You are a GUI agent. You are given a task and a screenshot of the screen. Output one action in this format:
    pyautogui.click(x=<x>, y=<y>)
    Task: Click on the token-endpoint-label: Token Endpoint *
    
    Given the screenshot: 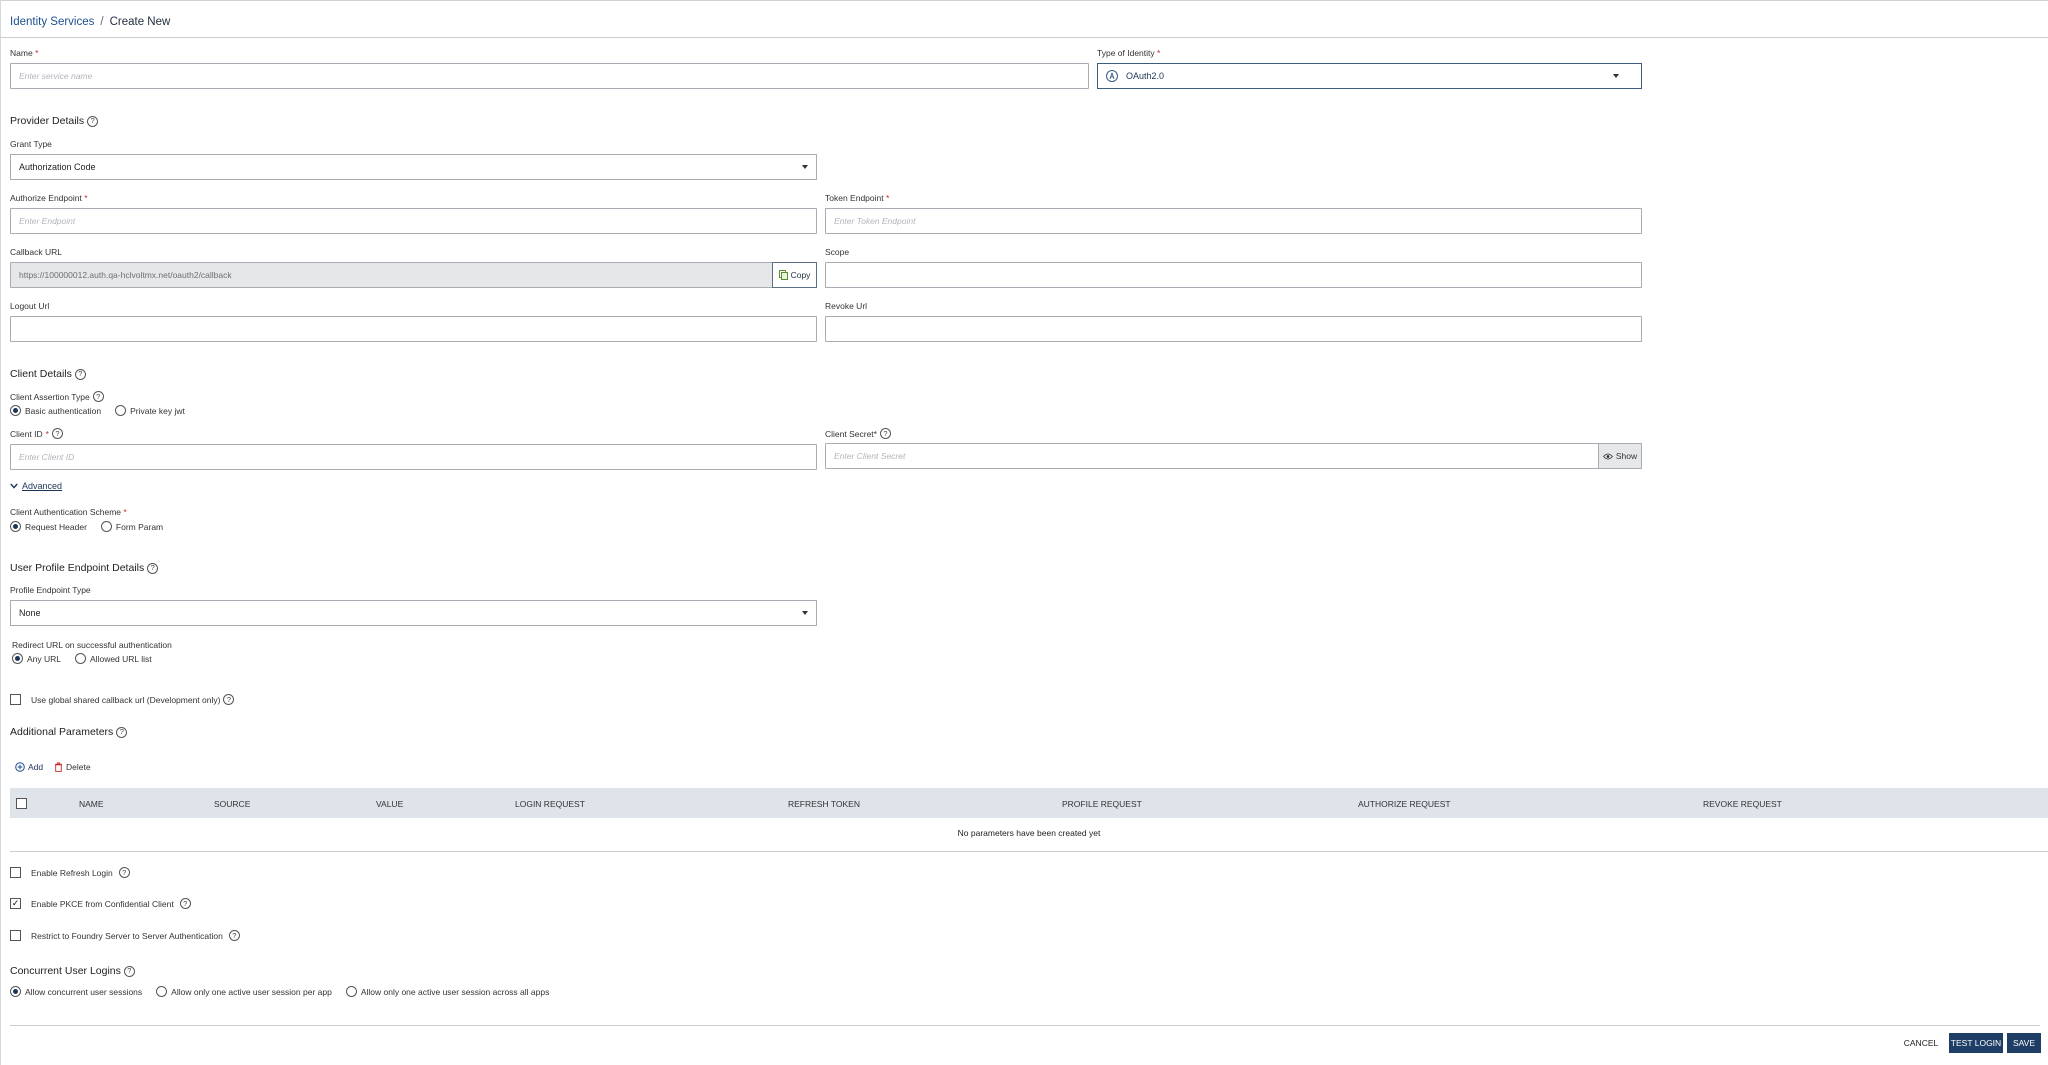 What is the action you would take?
    pyautogui.click(x=857, y=198)
    